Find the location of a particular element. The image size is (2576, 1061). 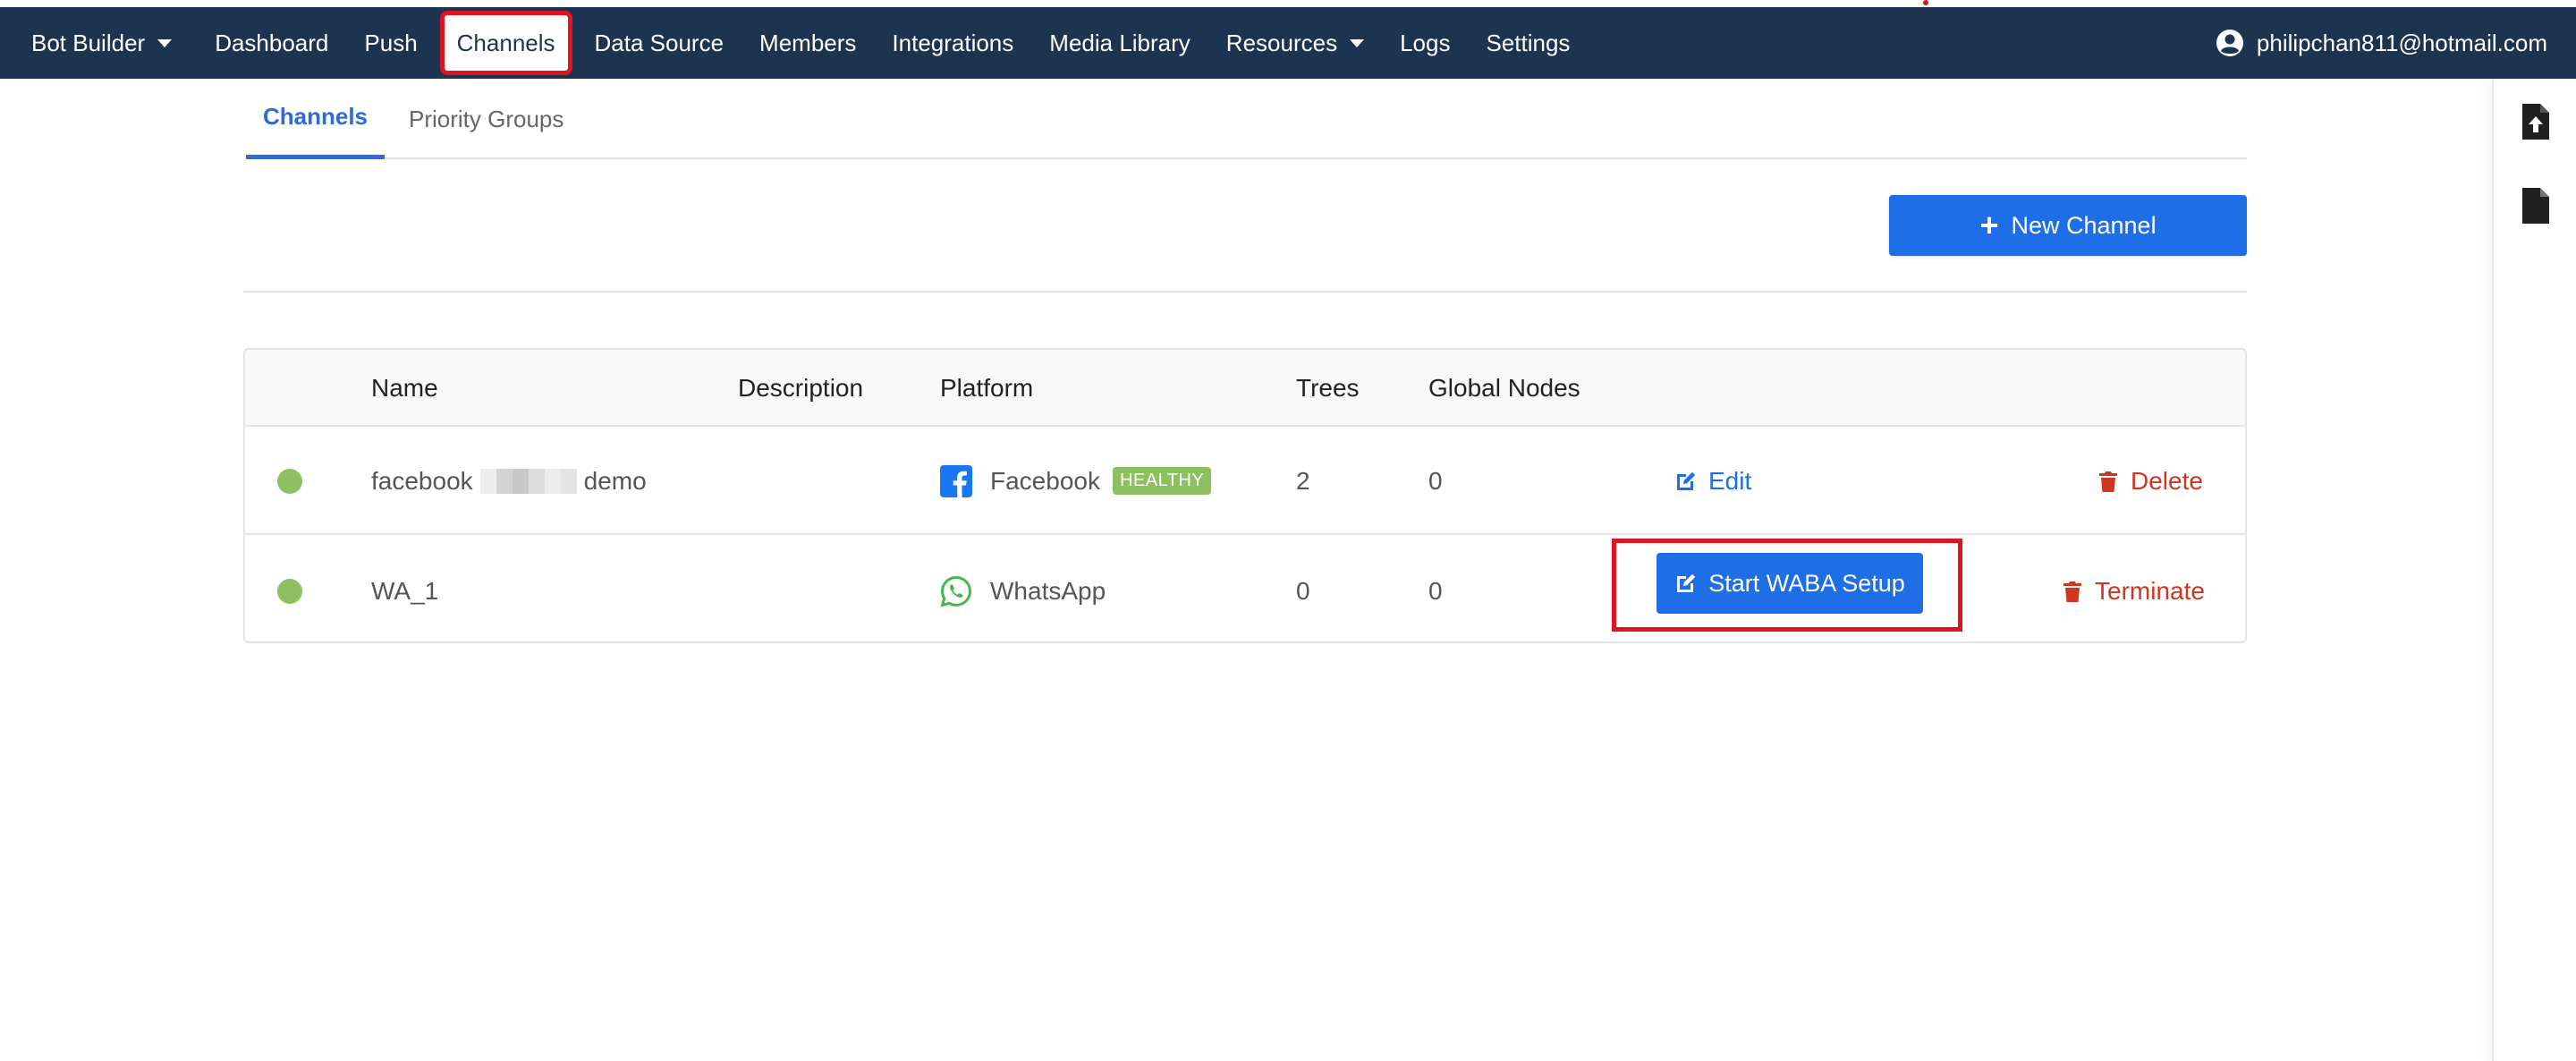

nav-members-label: Members is located at coordinates (808, 42).